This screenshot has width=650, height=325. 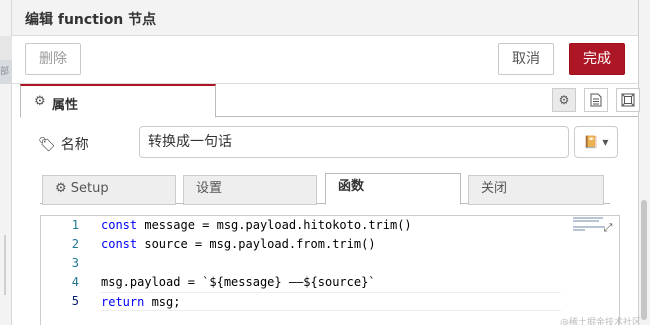 I want to click on tray-header: 编辑 function 节点, so click(x=325, y=18).